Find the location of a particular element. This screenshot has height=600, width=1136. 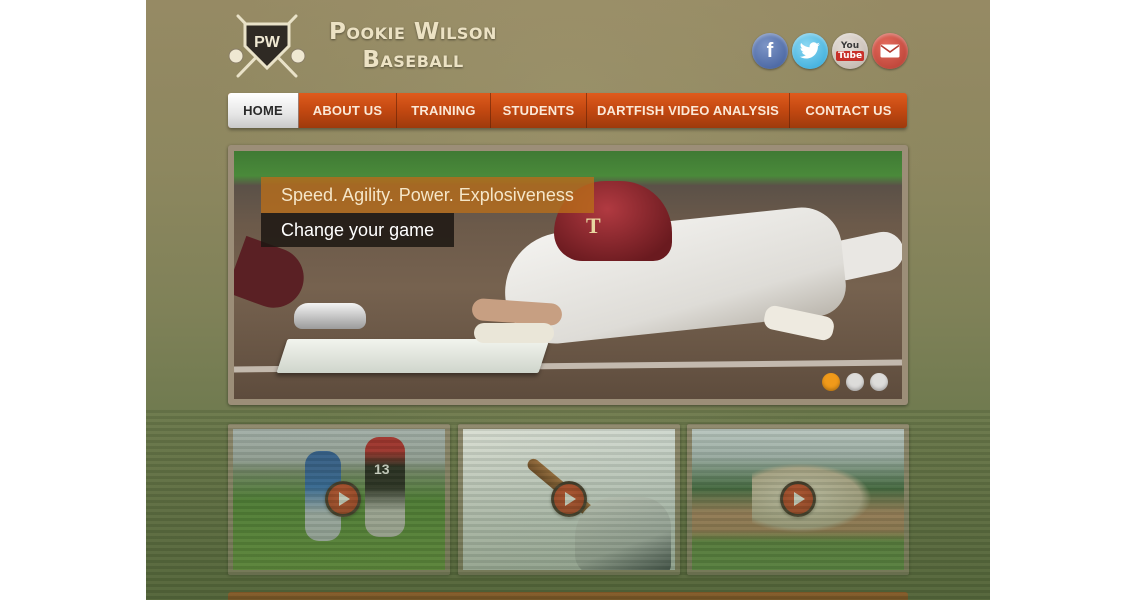

nav-contact-us: CONTACT US is located at coordinates (848, 110).